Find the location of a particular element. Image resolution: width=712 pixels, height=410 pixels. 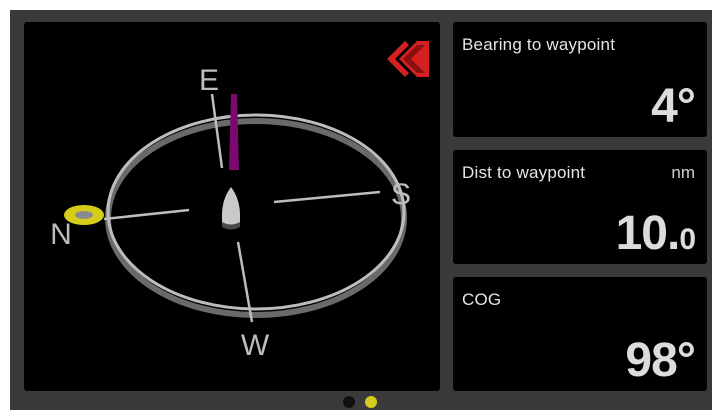

bearing-needle is located at coordinates (234, 132).